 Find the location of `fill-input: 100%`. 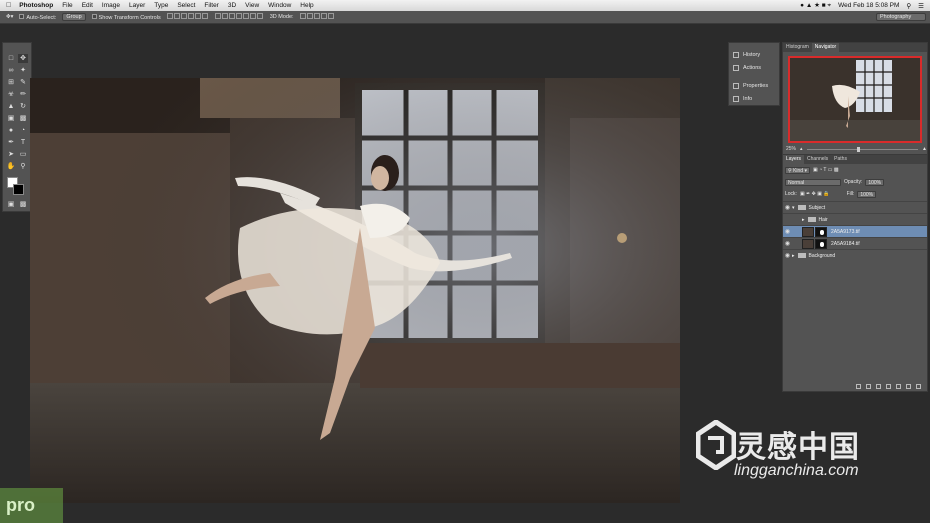

fill-input: 100% is located at coordinates (867, 194).